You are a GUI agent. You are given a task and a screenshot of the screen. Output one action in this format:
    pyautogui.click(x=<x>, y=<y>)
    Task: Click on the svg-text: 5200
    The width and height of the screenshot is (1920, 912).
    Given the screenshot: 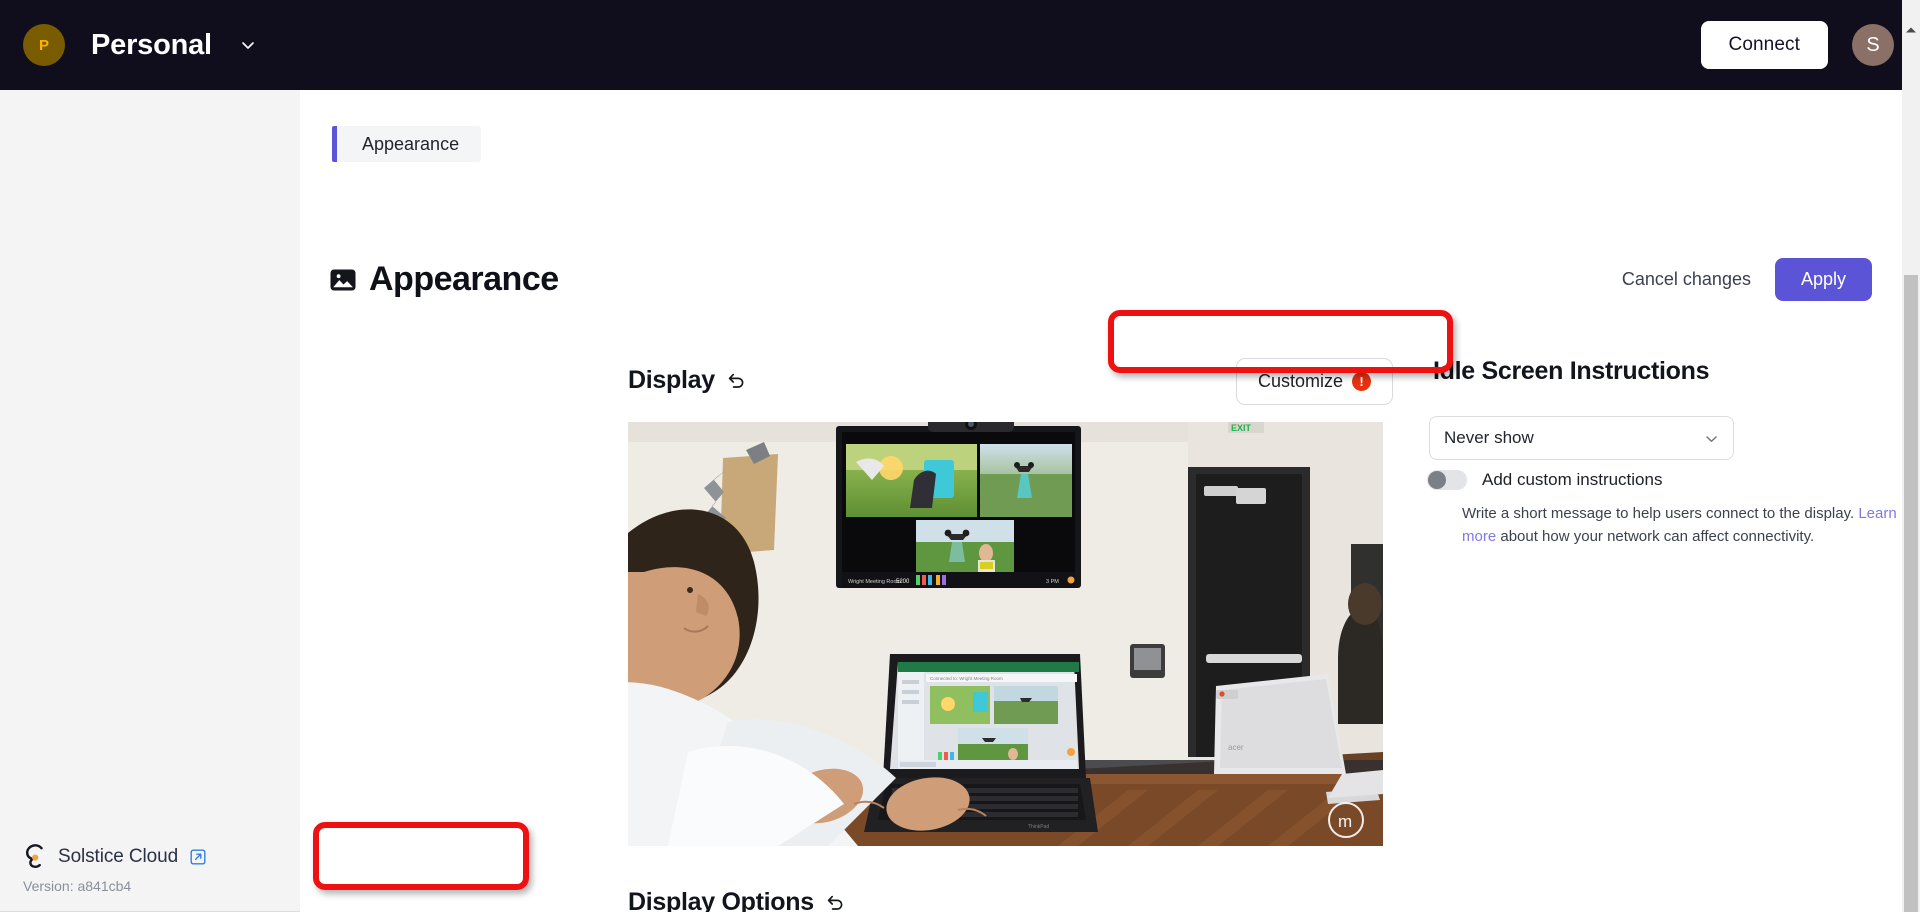 What is the action you would take?
    pyautogui.click(x=903, y=582)
    